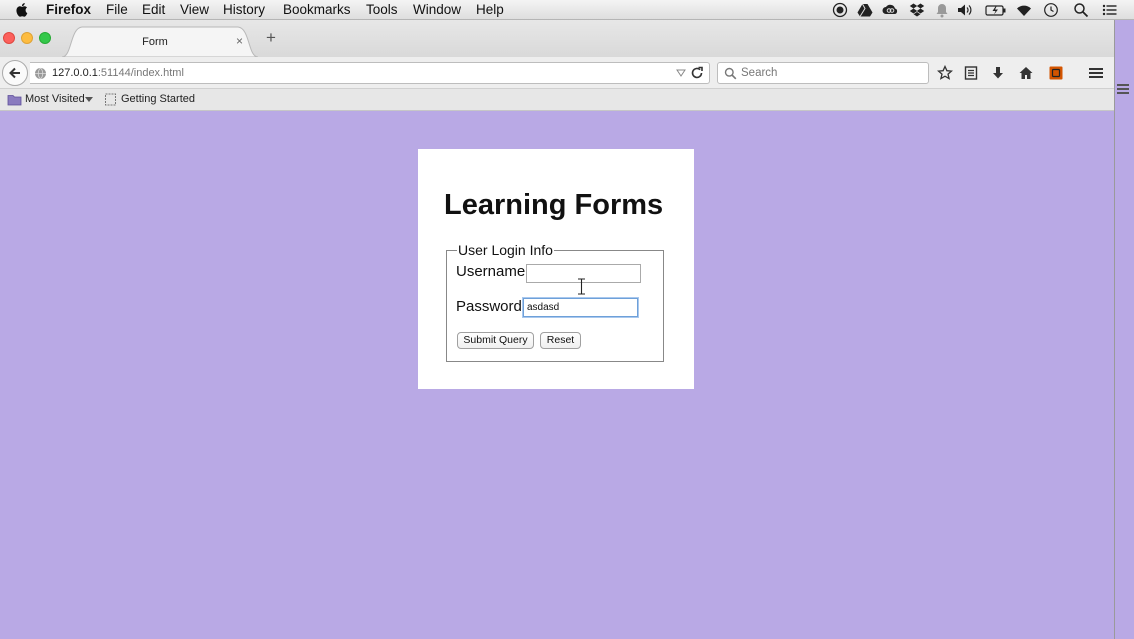 The height and width of the screenshot is (639, 1134). I want to click on text-cursor-icon, so click(581, 286).